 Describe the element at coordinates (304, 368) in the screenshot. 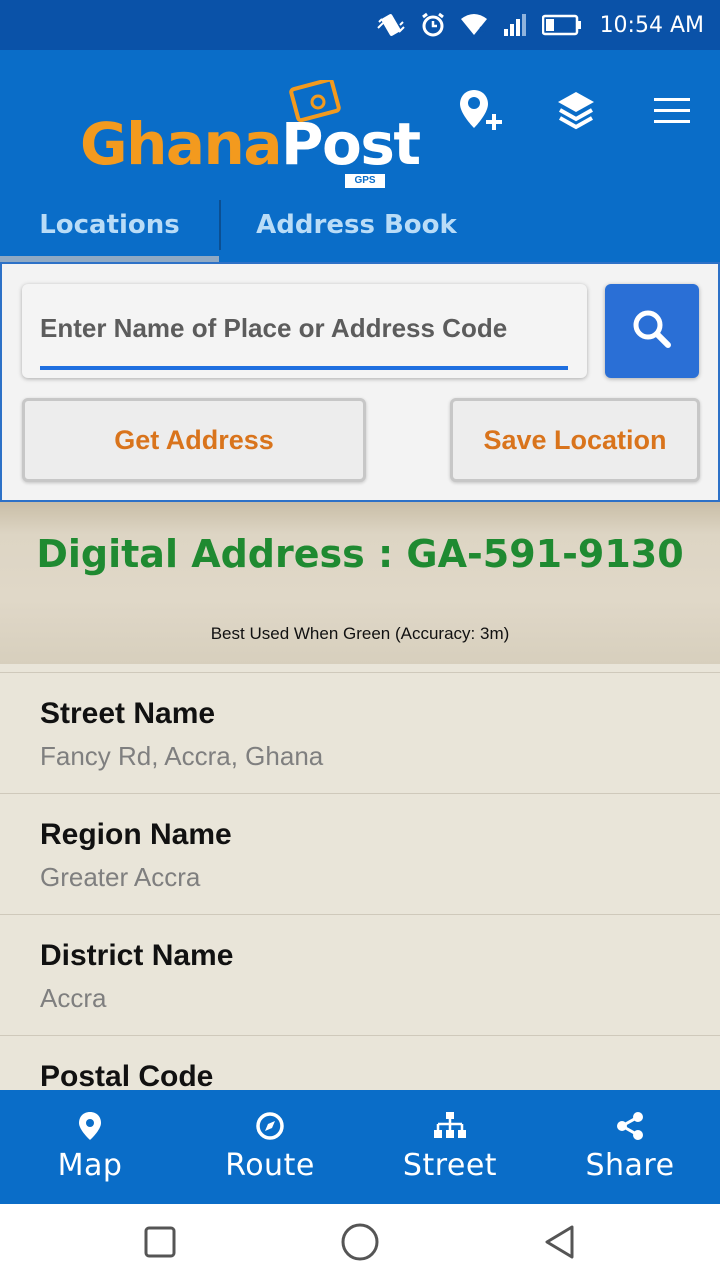

I see `search-underline` at that location.